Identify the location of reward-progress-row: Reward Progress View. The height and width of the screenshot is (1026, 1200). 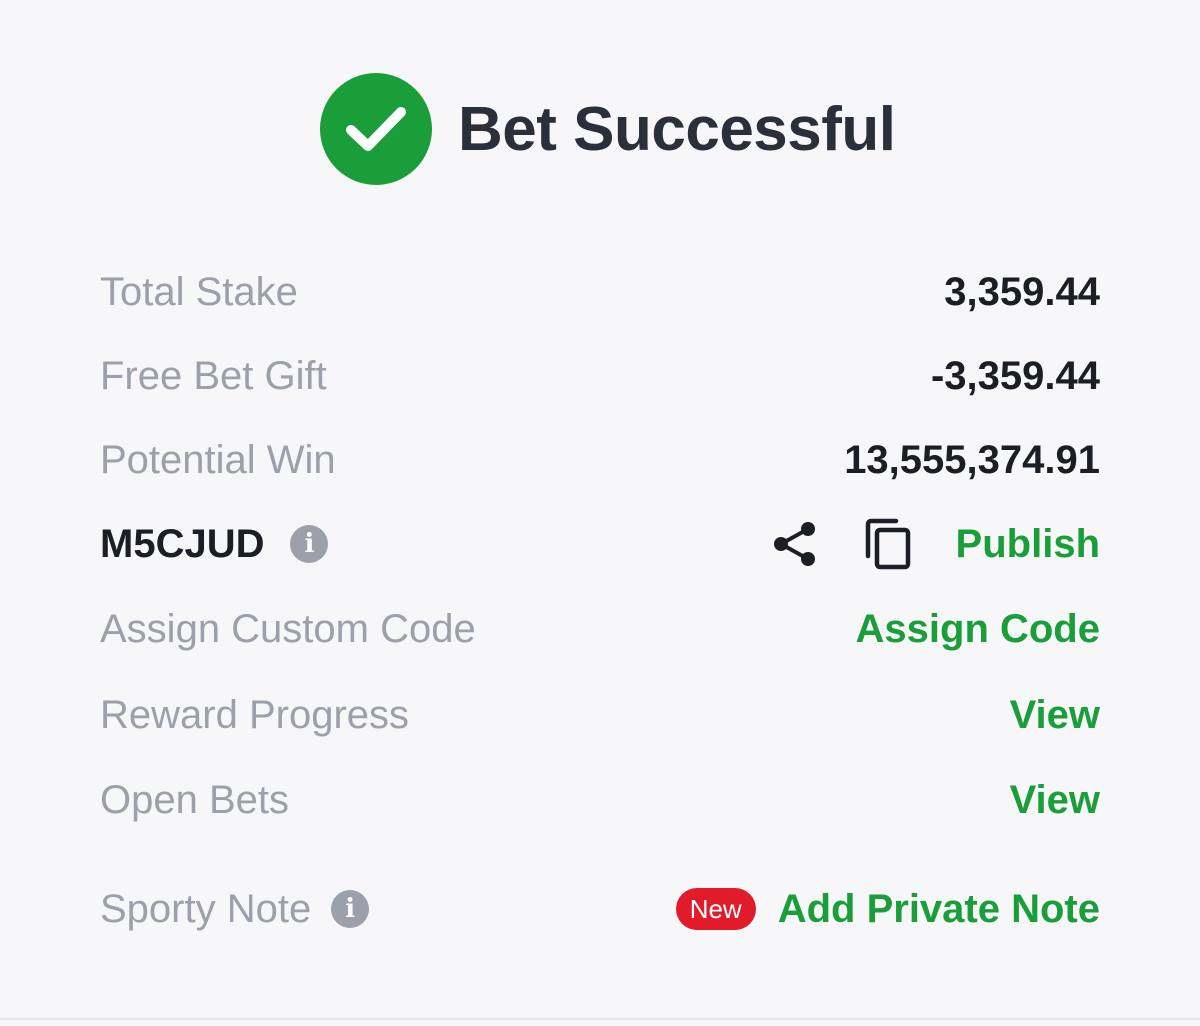
(600, 715).